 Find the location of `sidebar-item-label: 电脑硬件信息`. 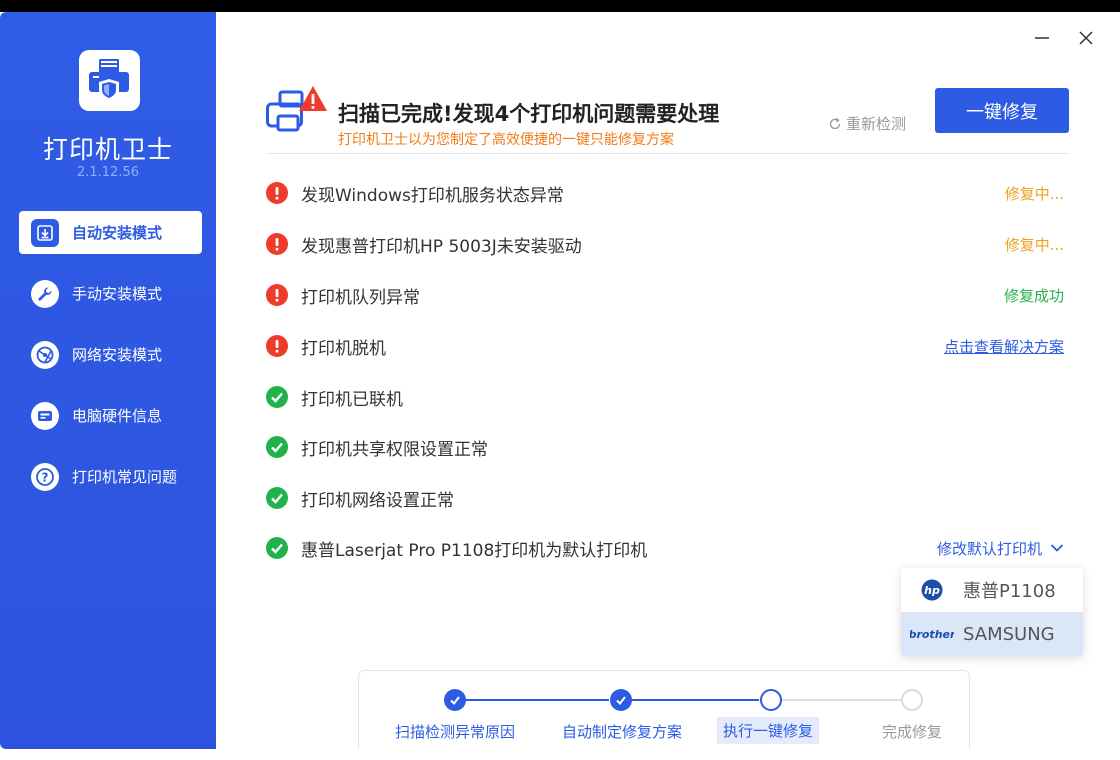

sidebar-item-label: 电脑硬件信息 is located at coordinates (117, 416).